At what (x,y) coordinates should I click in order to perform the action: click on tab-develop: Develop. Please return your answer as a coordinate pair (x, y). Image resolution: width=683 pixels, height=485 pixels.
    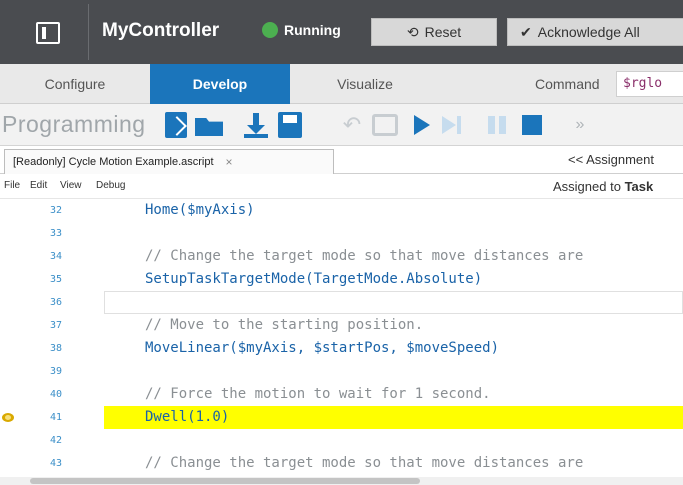
    Looking at the image, I should click on (220, 84).